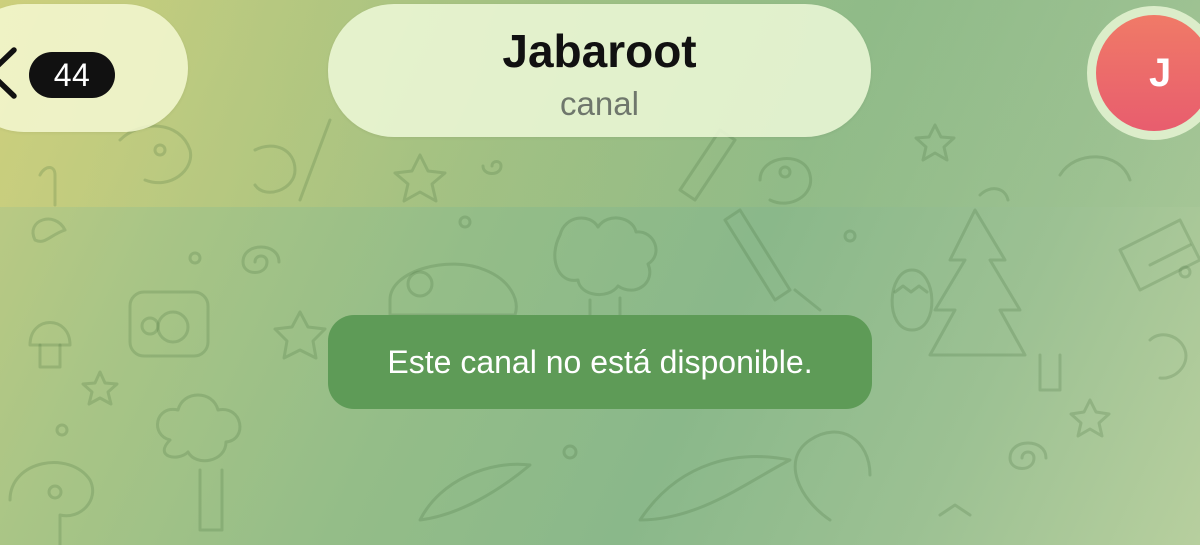 This screenshot has width=1200, height=545. What do you see at coordinates (599, 51) in the screenshot?
I see `channel-title: Jabaroot` at bounding box center [599, 51].